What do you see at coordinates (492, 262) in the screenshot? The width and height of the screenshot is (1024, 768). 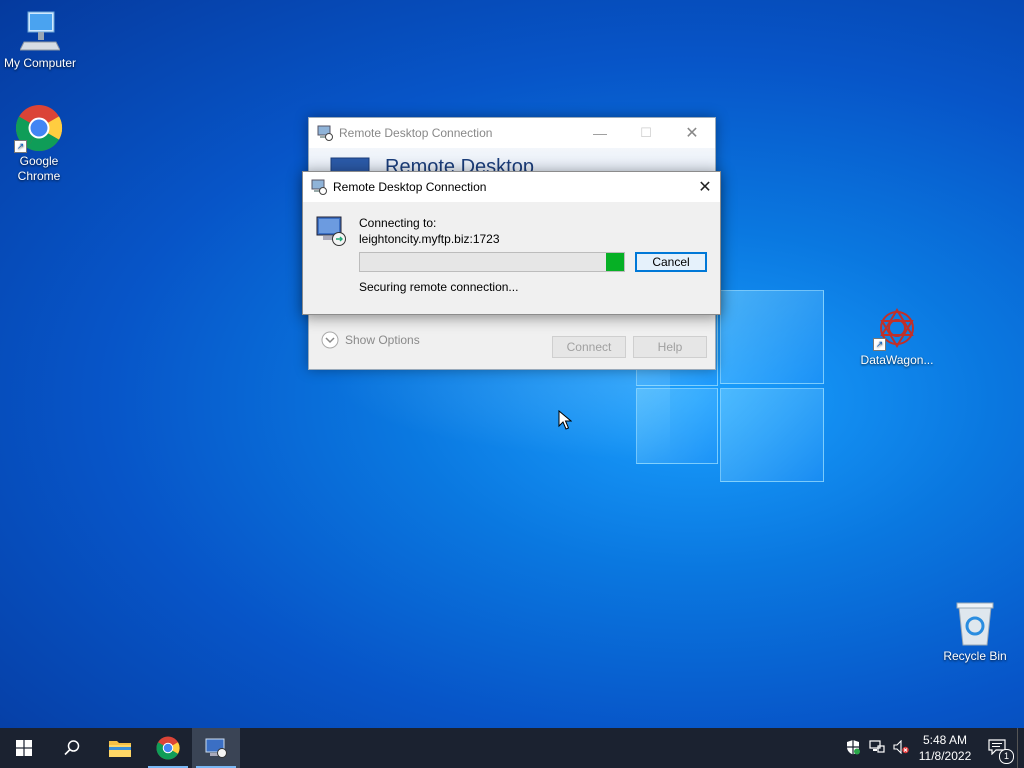 I see `connection-progress-bar` at bounding box center [492, 262].